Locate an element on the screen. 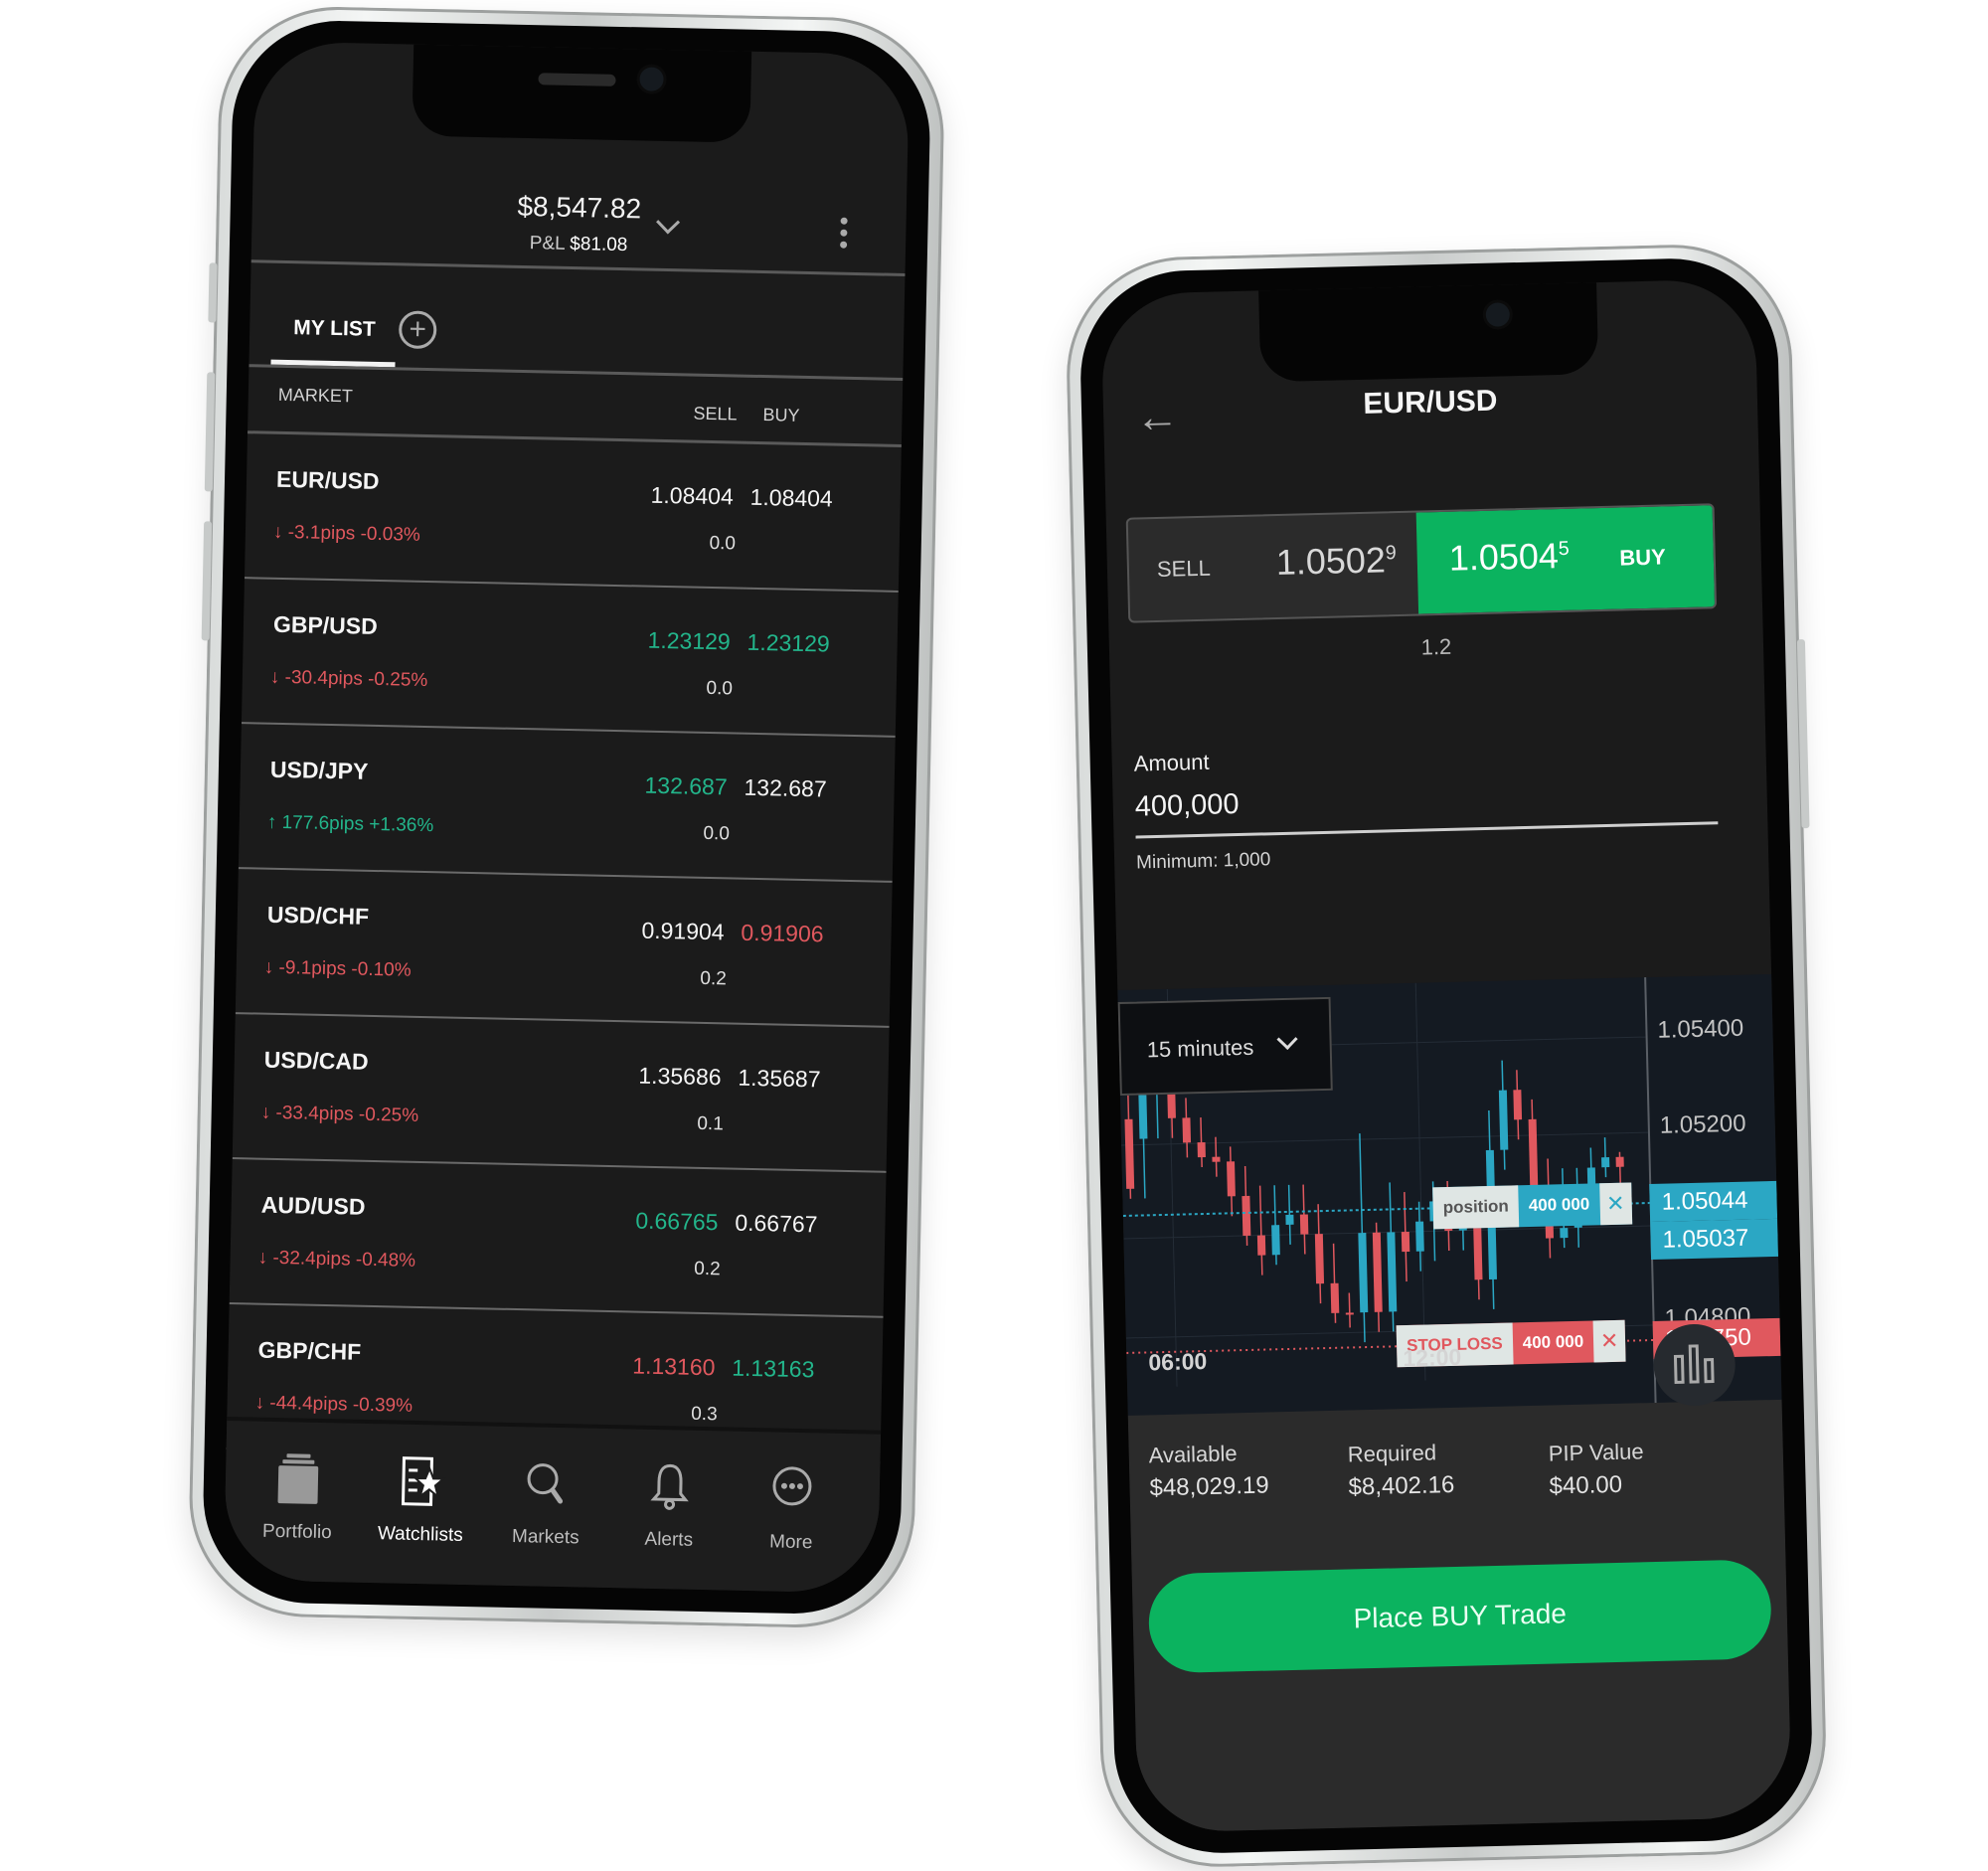  close-position-icon: ✕ is located at coordinates (1615, 1204).